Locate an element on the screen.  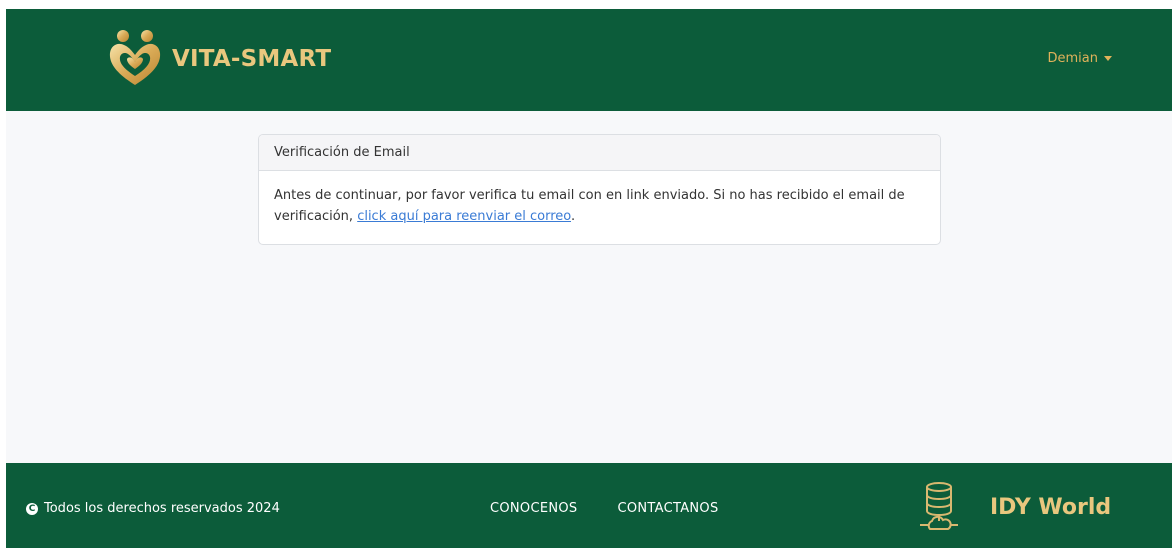
brand: VITA-SMART is located at coordinates (218, 59).